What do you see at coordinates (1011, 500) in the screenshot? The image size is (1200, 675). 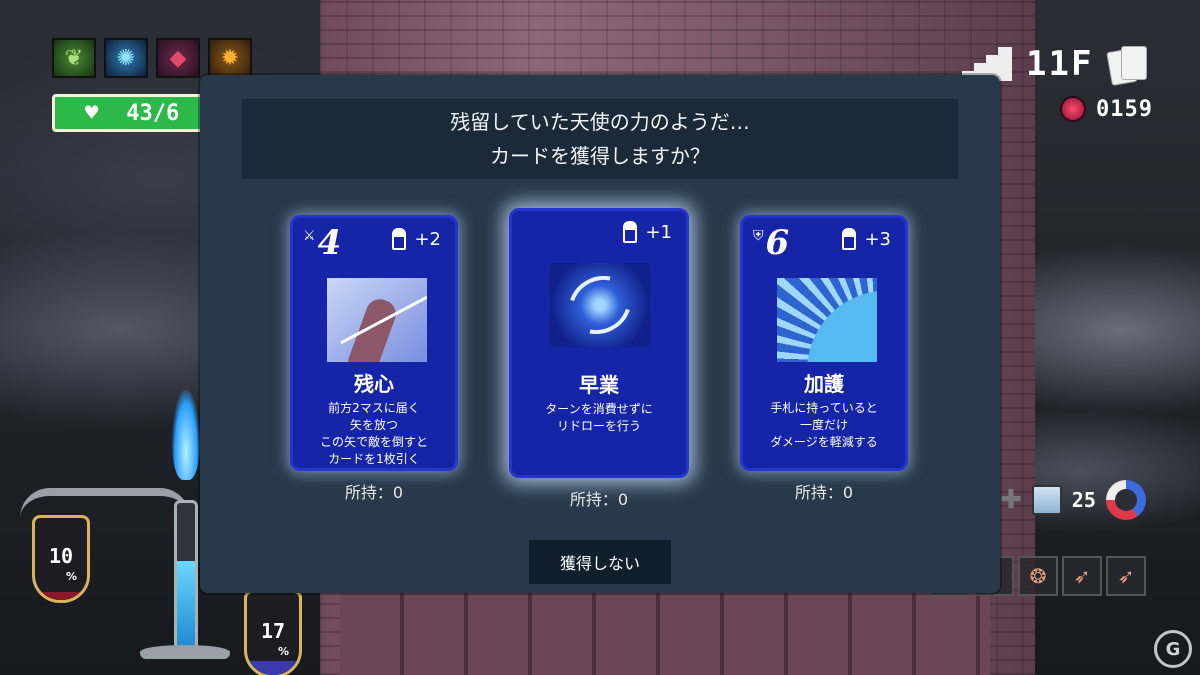 I see `plus-icon: ✚` at bounding box center [1011, 500].